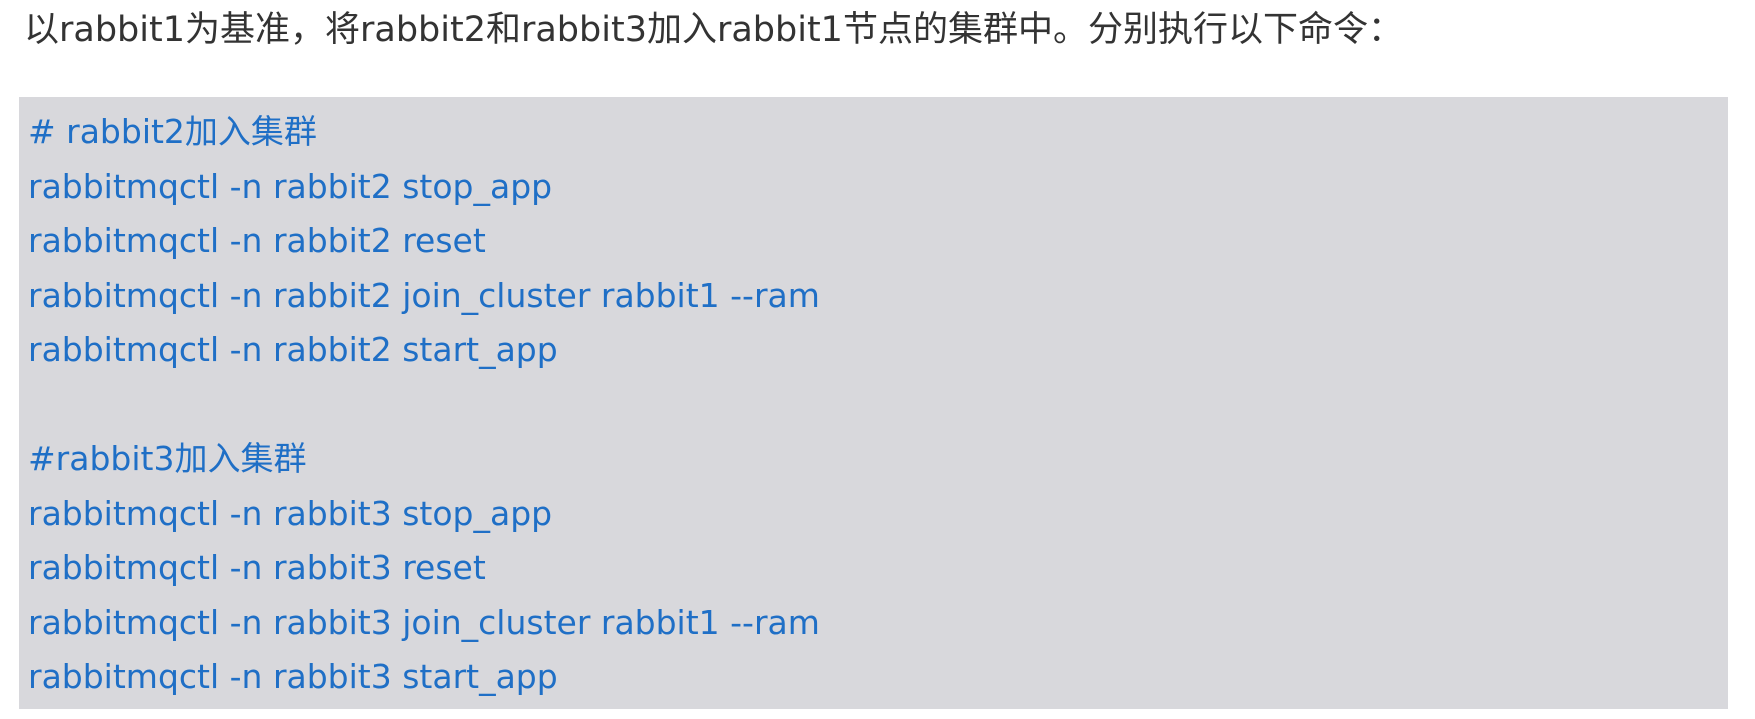  I want to click on code-line-rabbit2-stop-app: rabbitmqctl -n rabbit2 stop_app, so click(290, 186).